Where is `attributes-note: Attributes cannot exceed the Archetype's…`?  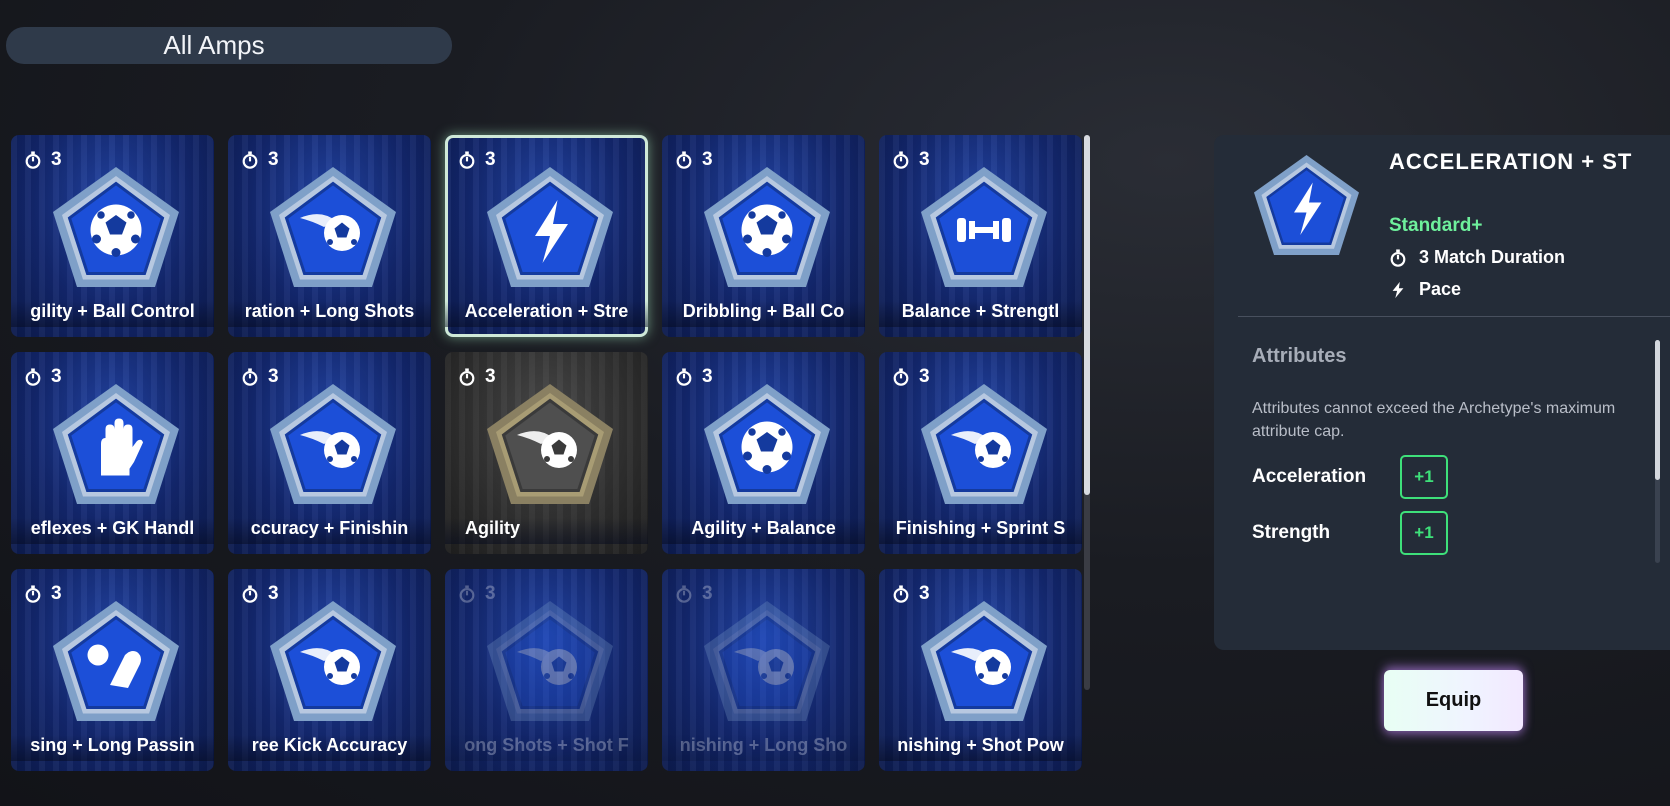
attributes-note: Attributes cannot exceed the Archetype's… is located at coordinates (1434, 420).